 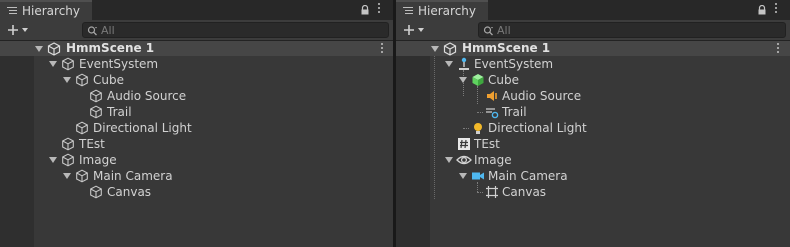 I want to click on script-icon, so click(x=464, y=144).